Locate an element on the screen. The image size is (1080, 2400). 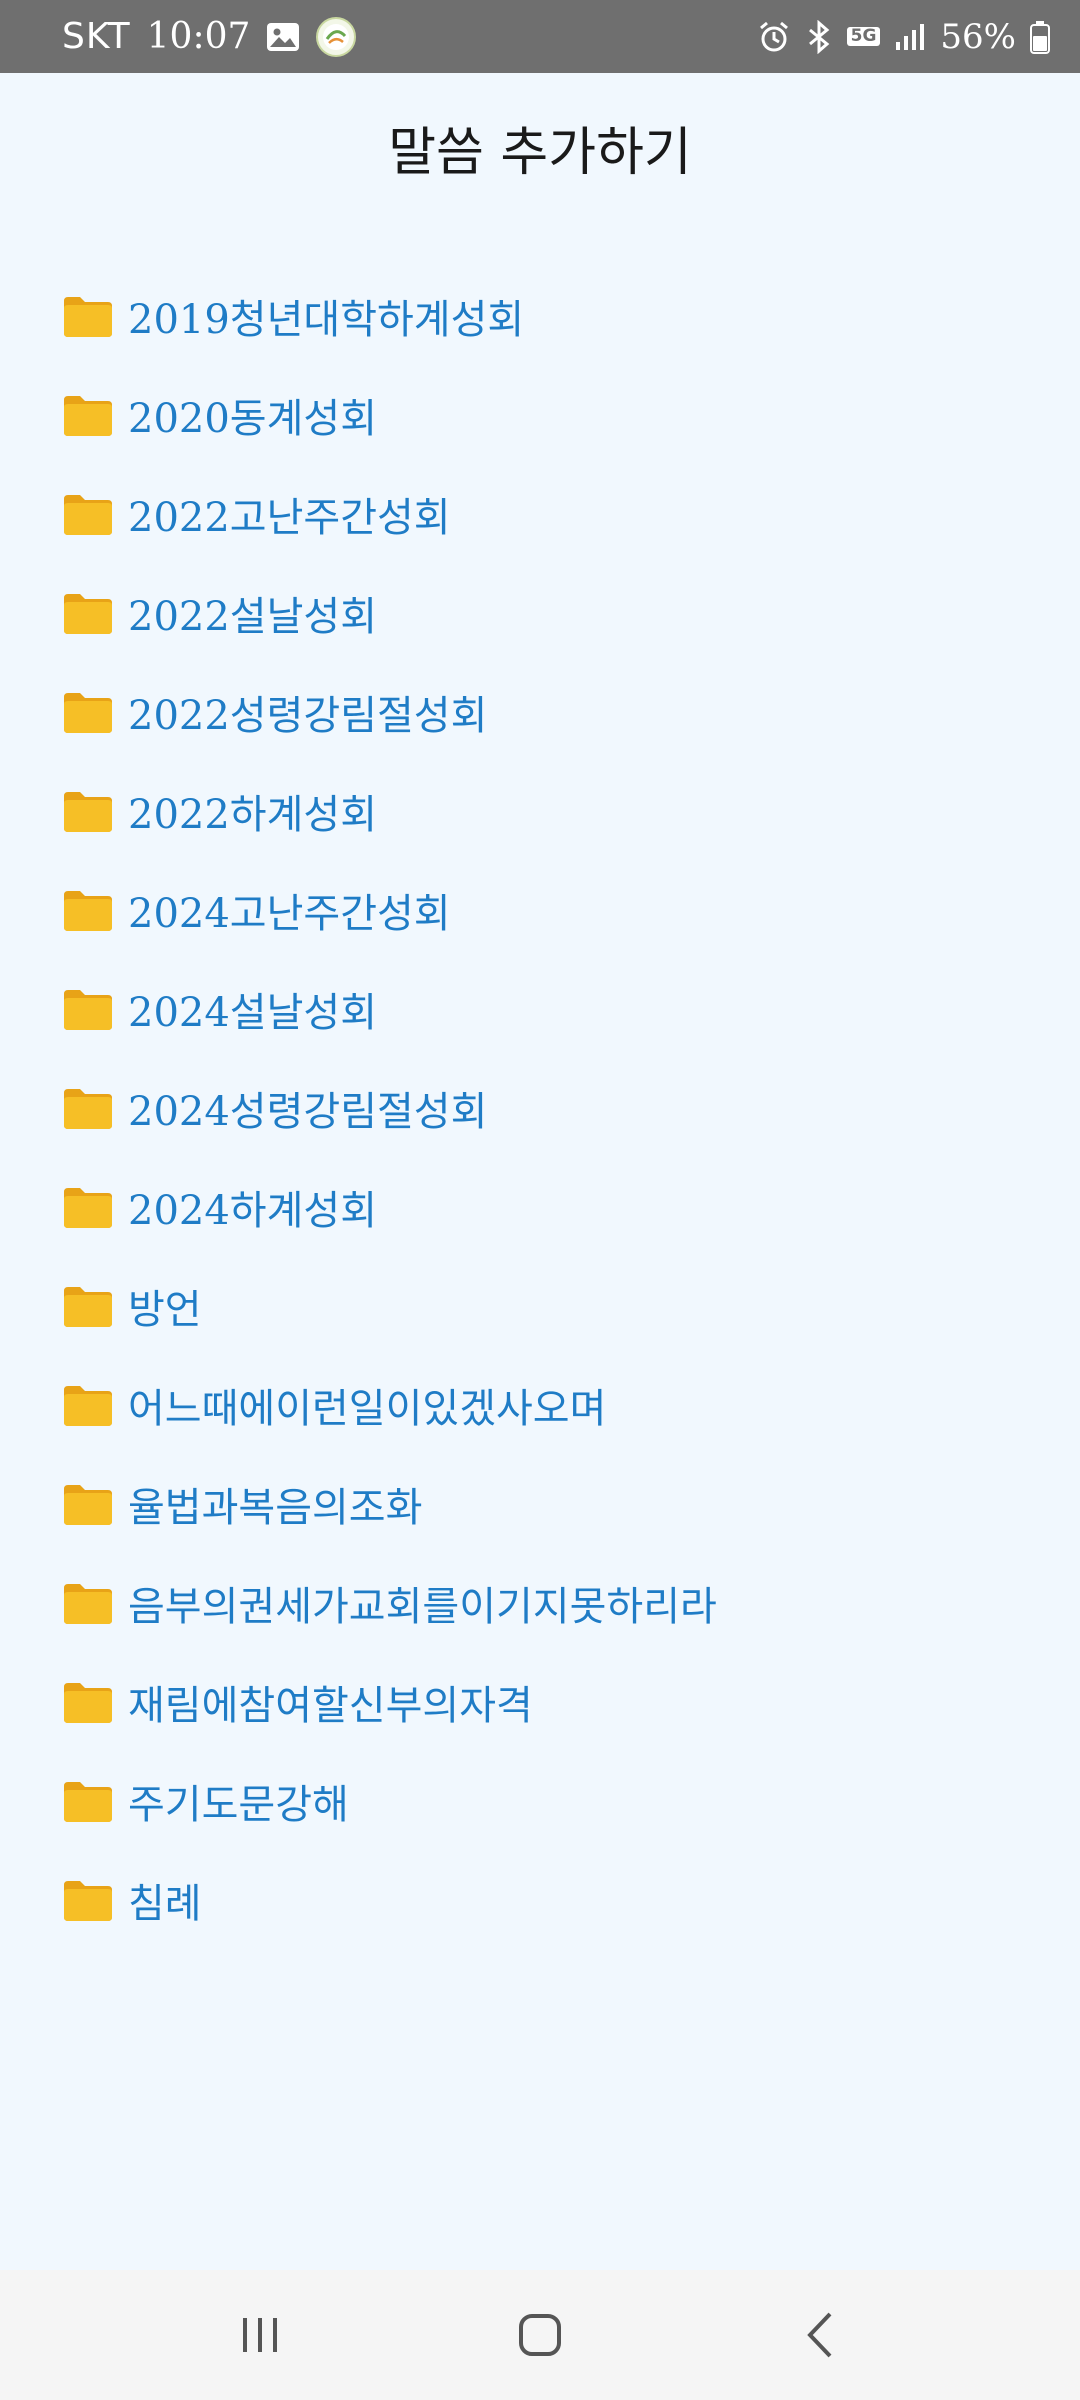
app-notification-icon is located at coordinates (336, 36).